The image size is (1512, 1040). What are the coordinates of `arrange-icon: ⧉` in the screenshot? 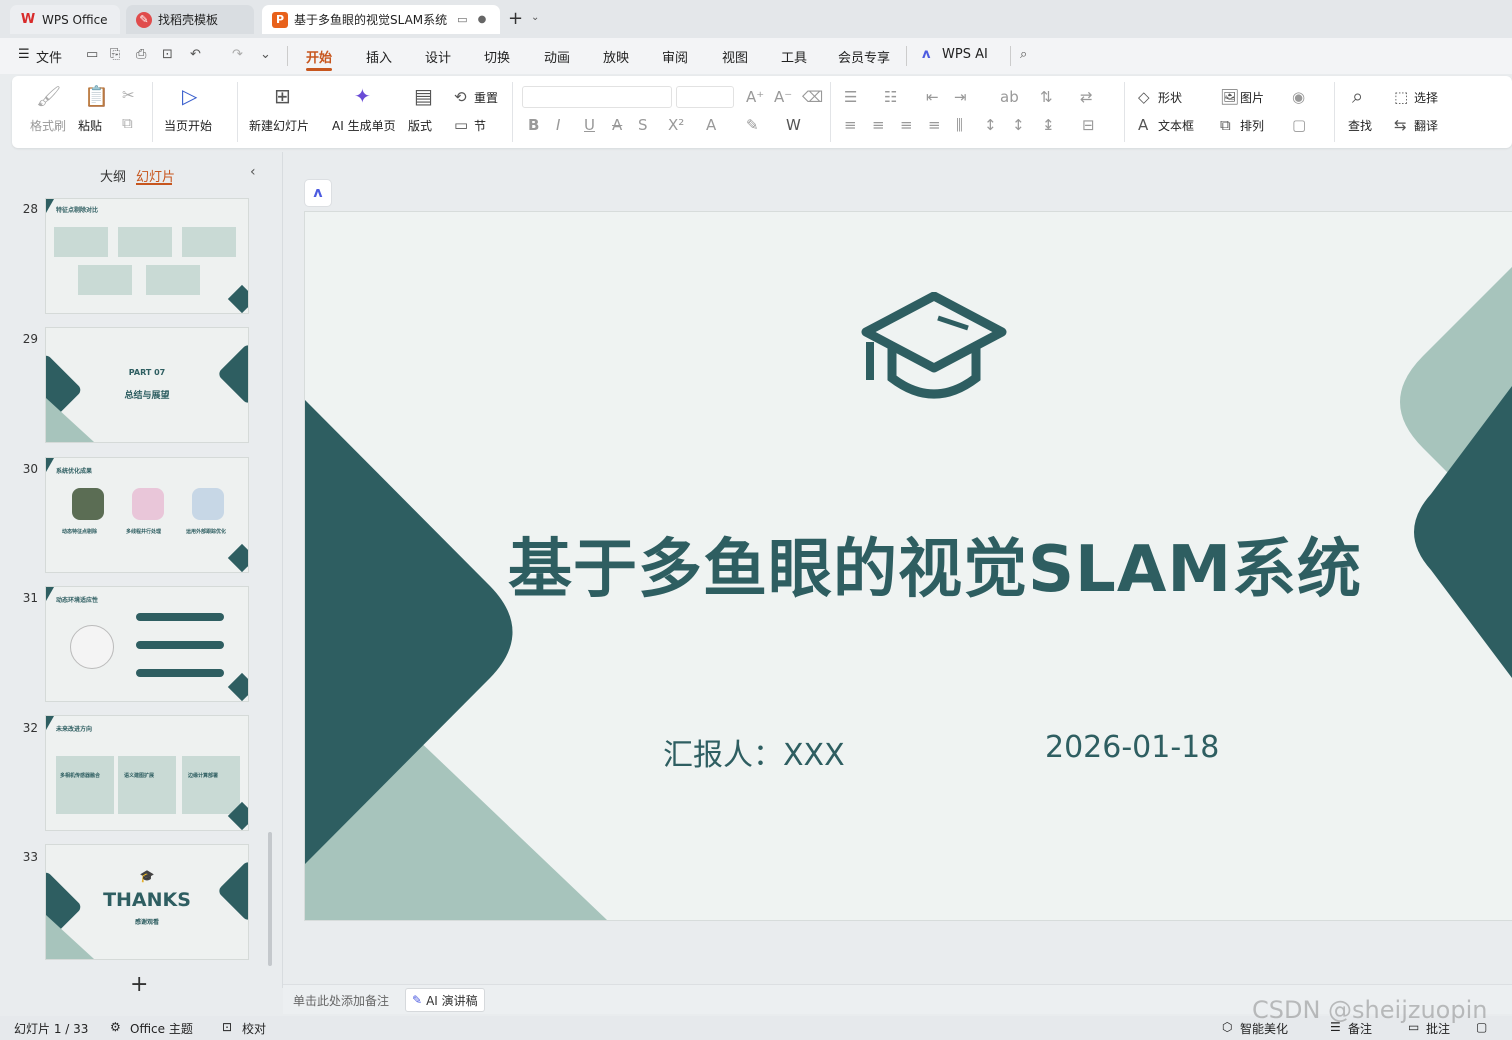 It's located at (1225, 125).